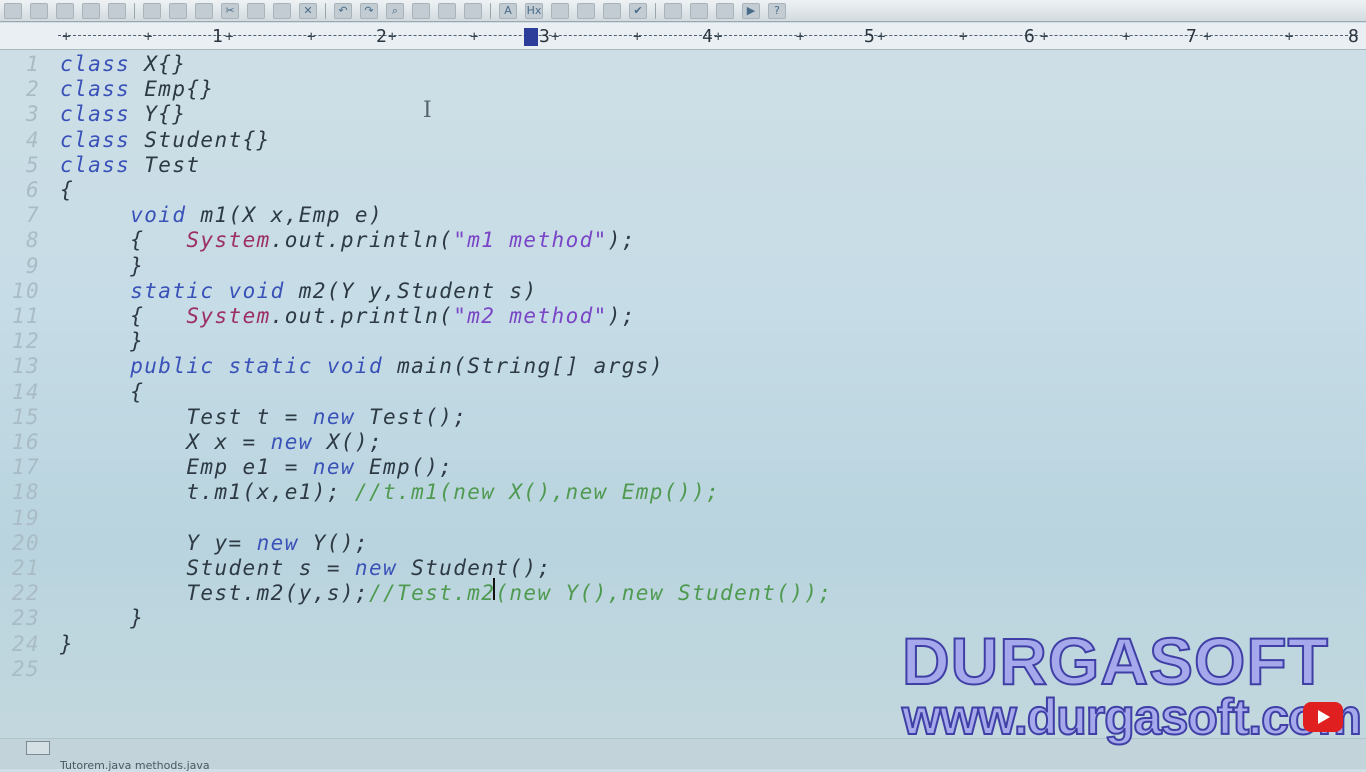 This screenshot has width=1366, height=772. What do you see at coordinates (473, 10) in the screenshot?
I see `goto-icon` at bounding box center [473, 10].